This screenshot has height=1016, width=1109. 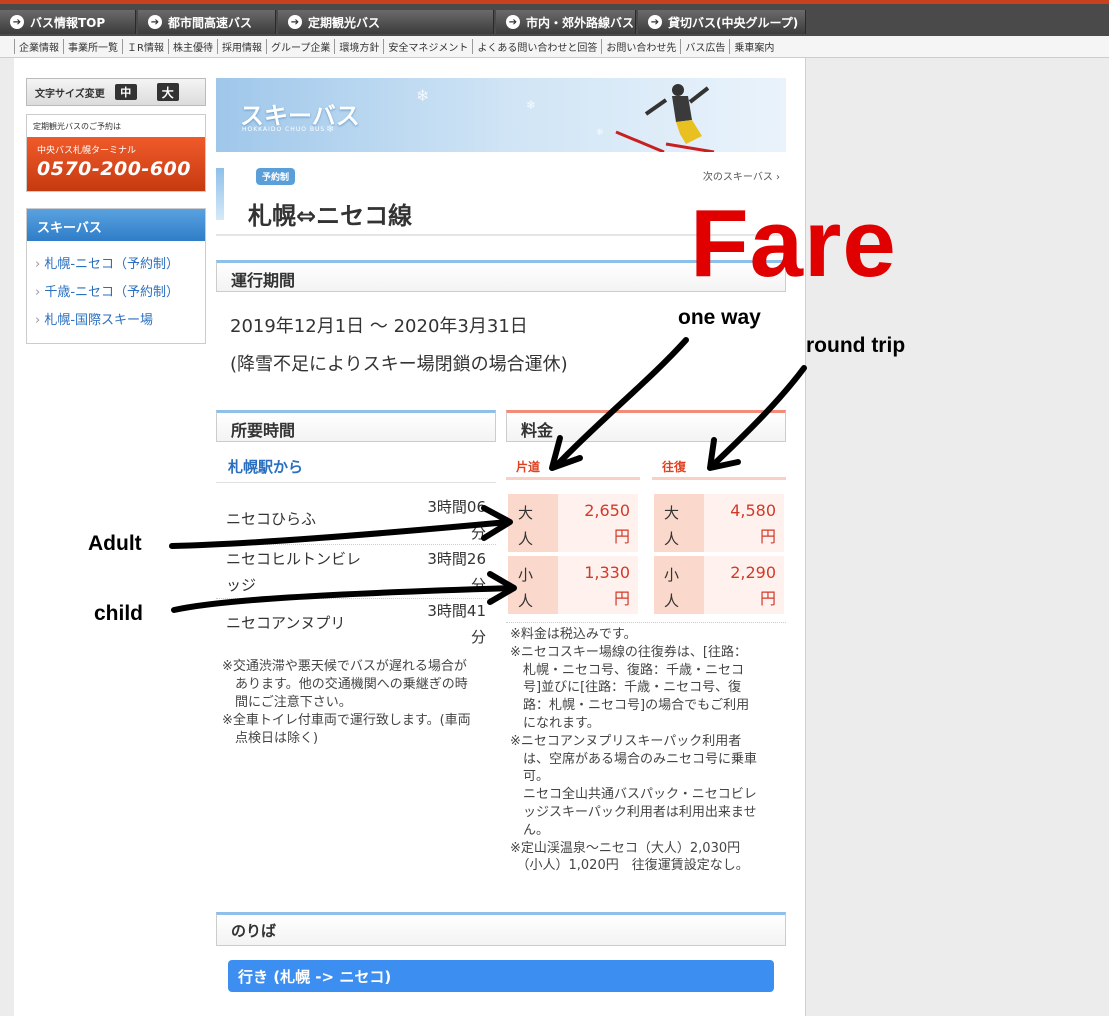 What do you see at coordinates (241, 46) in the screenshot?
I see `subnav-link: 採用情報` at bounding box center [241, 46].